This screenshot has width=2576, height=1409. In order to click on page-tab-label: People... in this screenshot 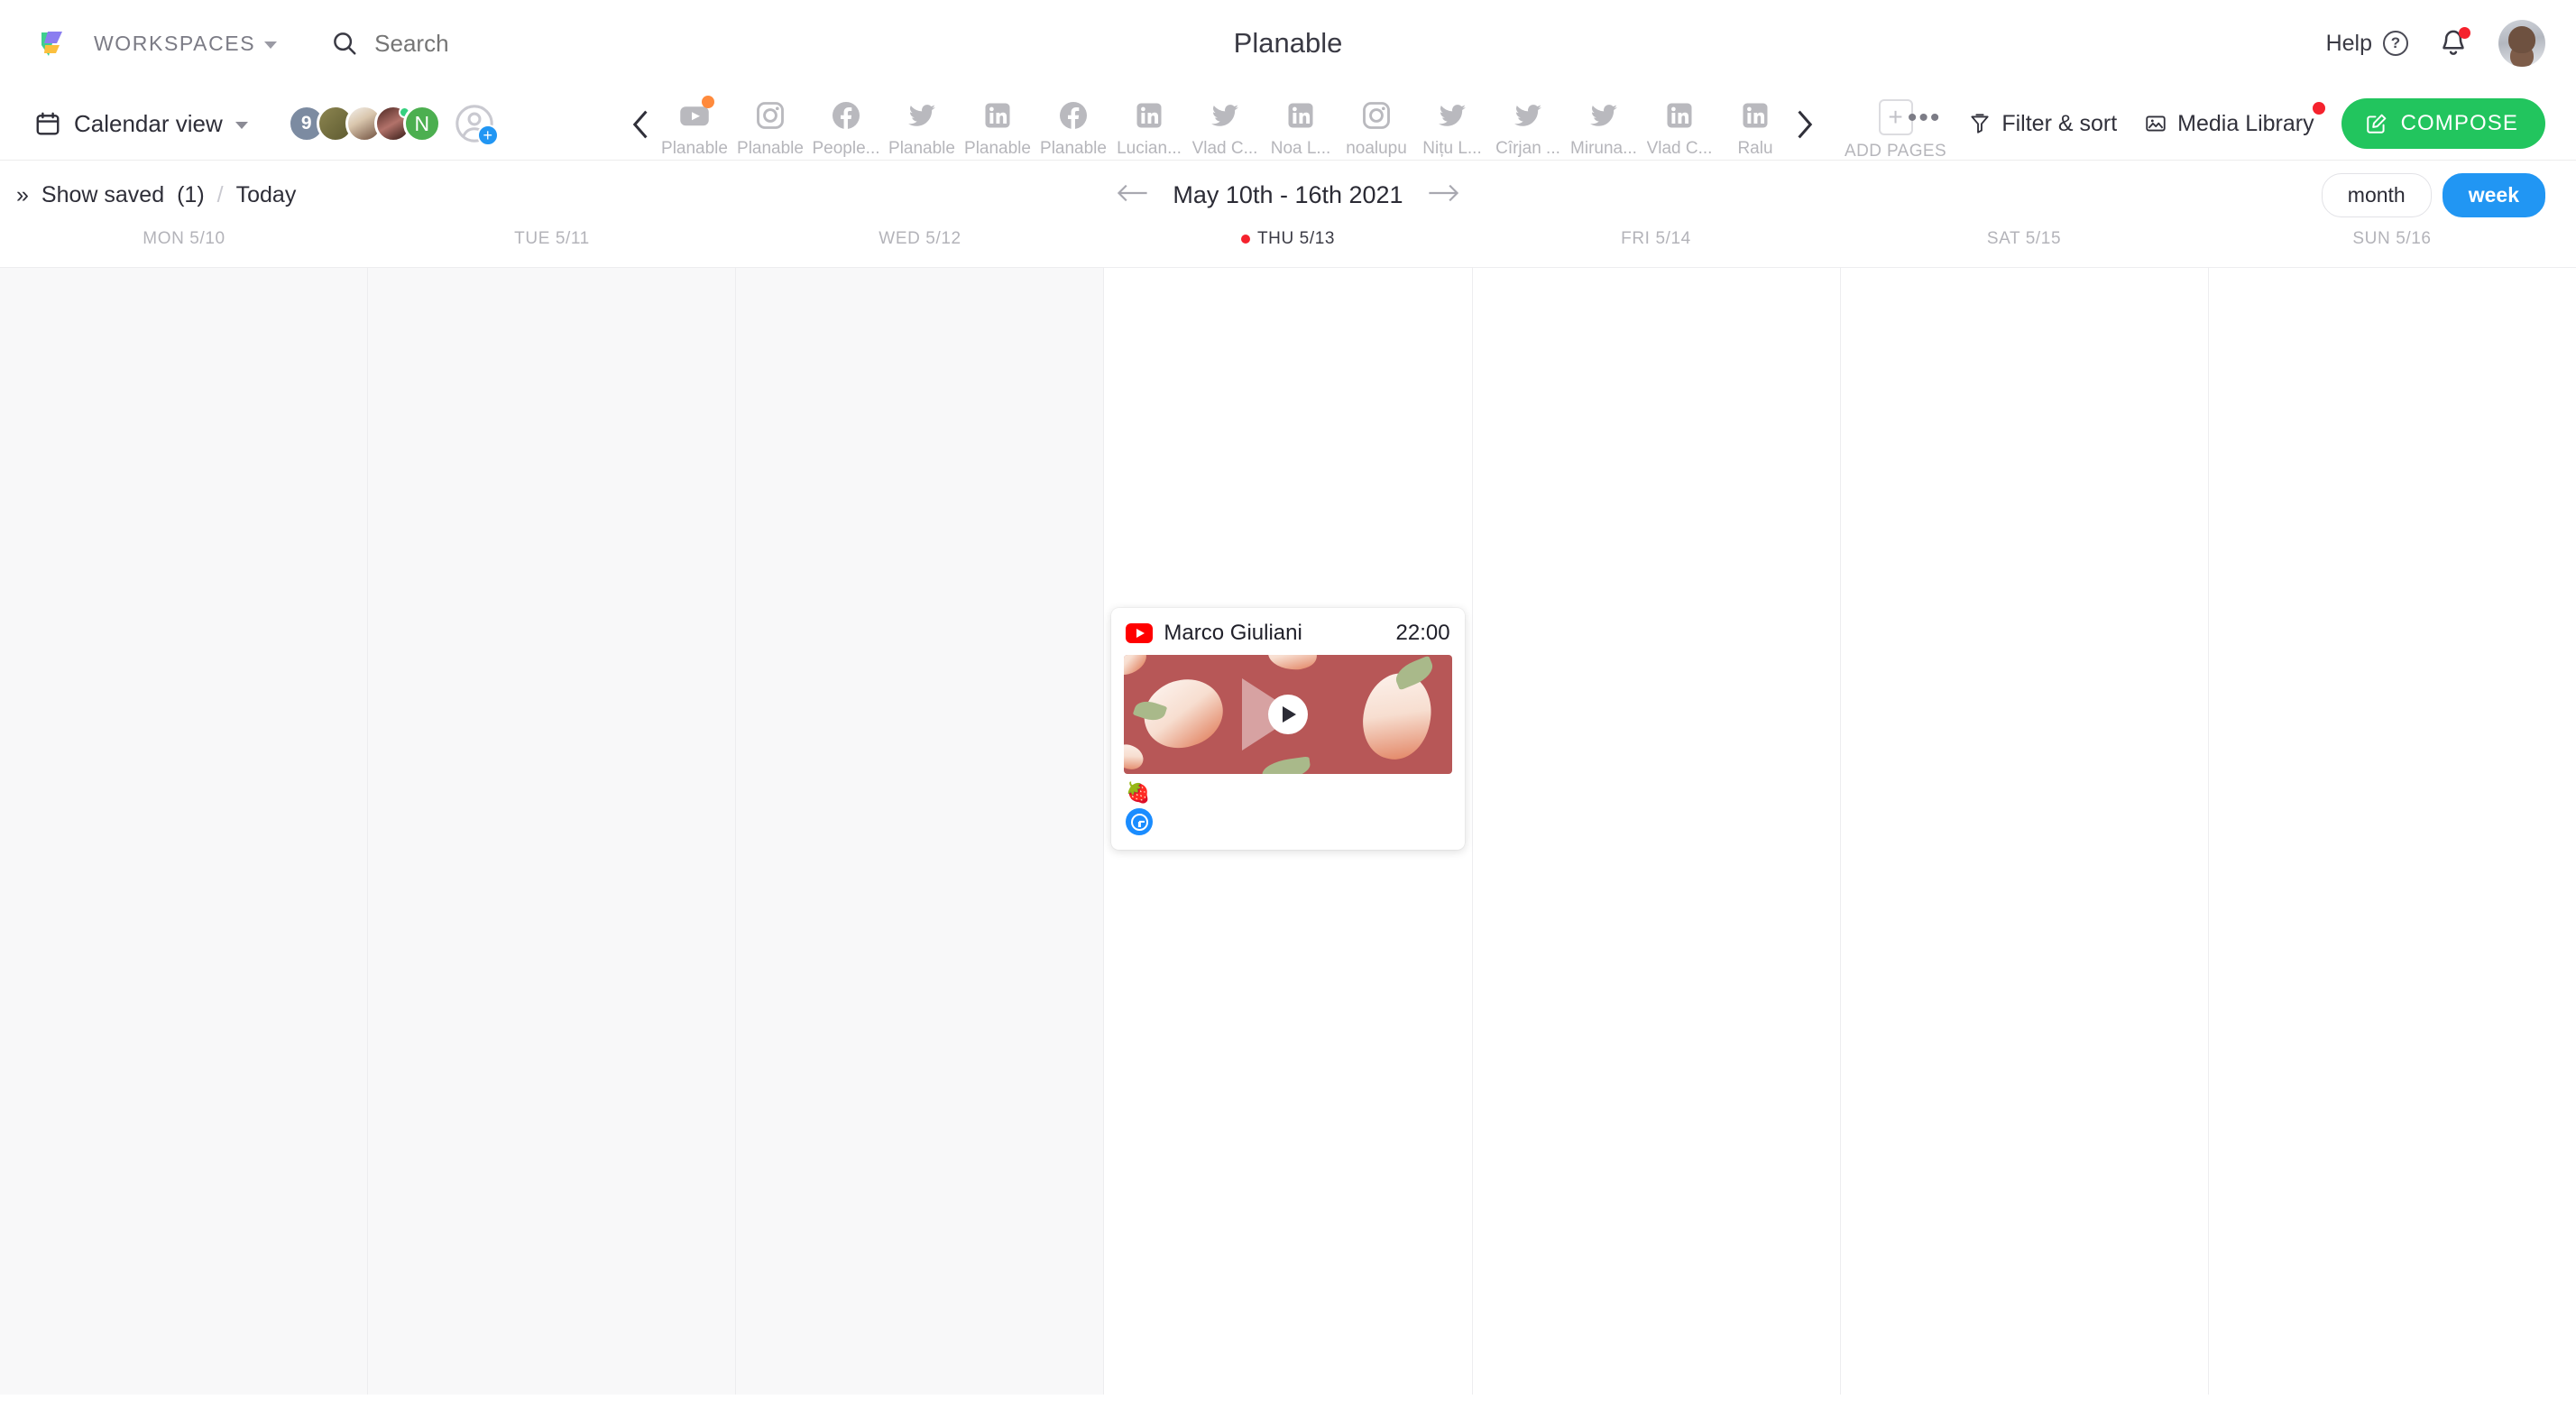, I will do `click(846, 148)`.